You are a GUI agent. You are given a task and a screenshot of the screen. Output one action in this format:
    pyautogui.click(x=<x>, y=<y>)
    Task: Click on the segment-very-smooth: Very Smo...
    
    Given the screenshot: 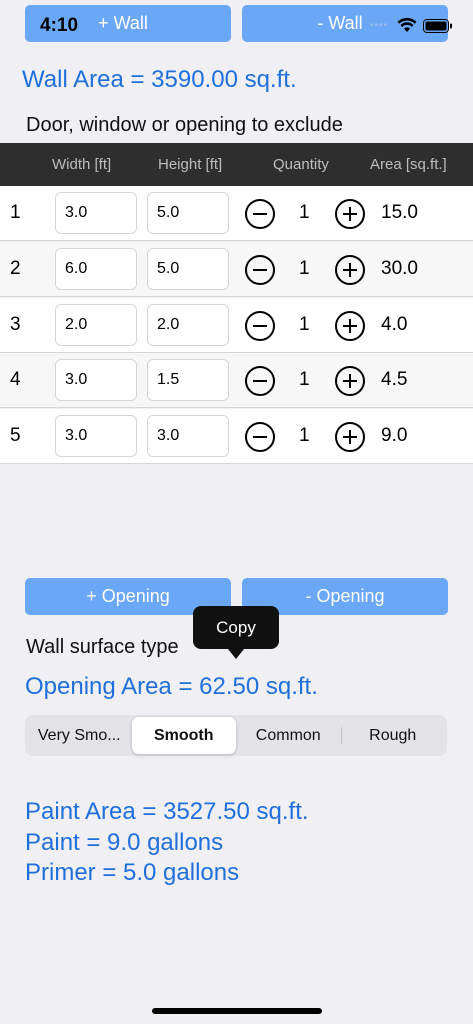 What is the action you would take?
    pyautogui.click(x=79, y=735)
    